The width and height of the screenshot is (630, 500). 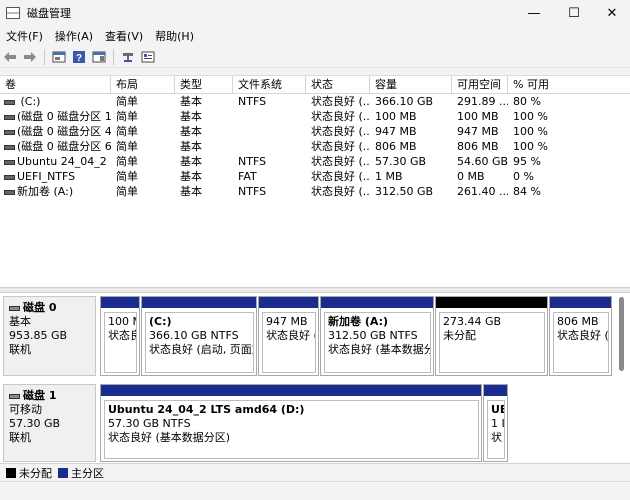 What do you see at coordinates (611, 13) in the screenshot?
I see `close-button: ✕` at bounding box center [611, 13].